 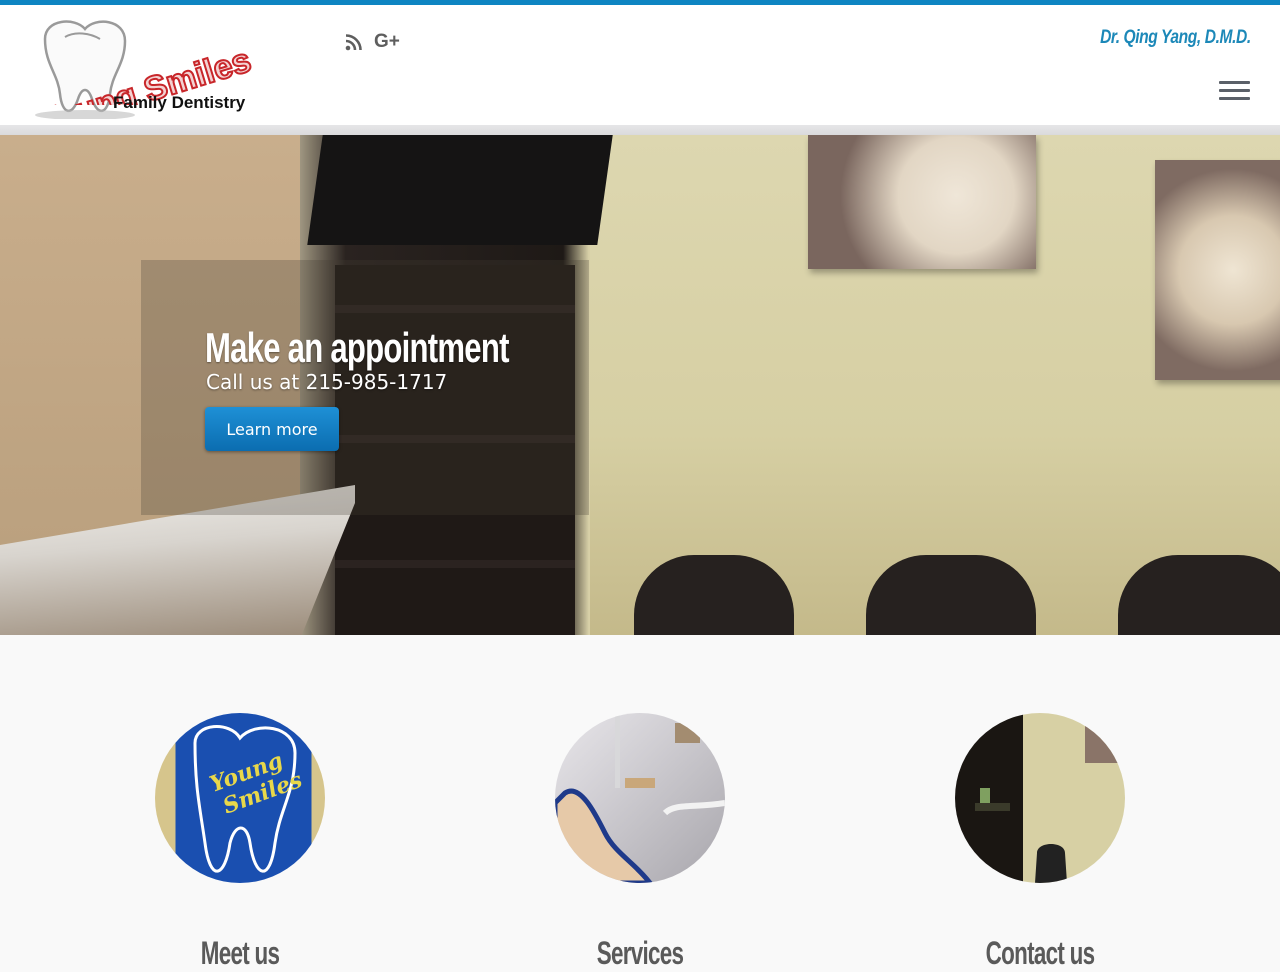 What do you see at coordinates (357, 347) in the screenshot?
I see `hero-title: Make an appointment` at bounding box center [357, 347].